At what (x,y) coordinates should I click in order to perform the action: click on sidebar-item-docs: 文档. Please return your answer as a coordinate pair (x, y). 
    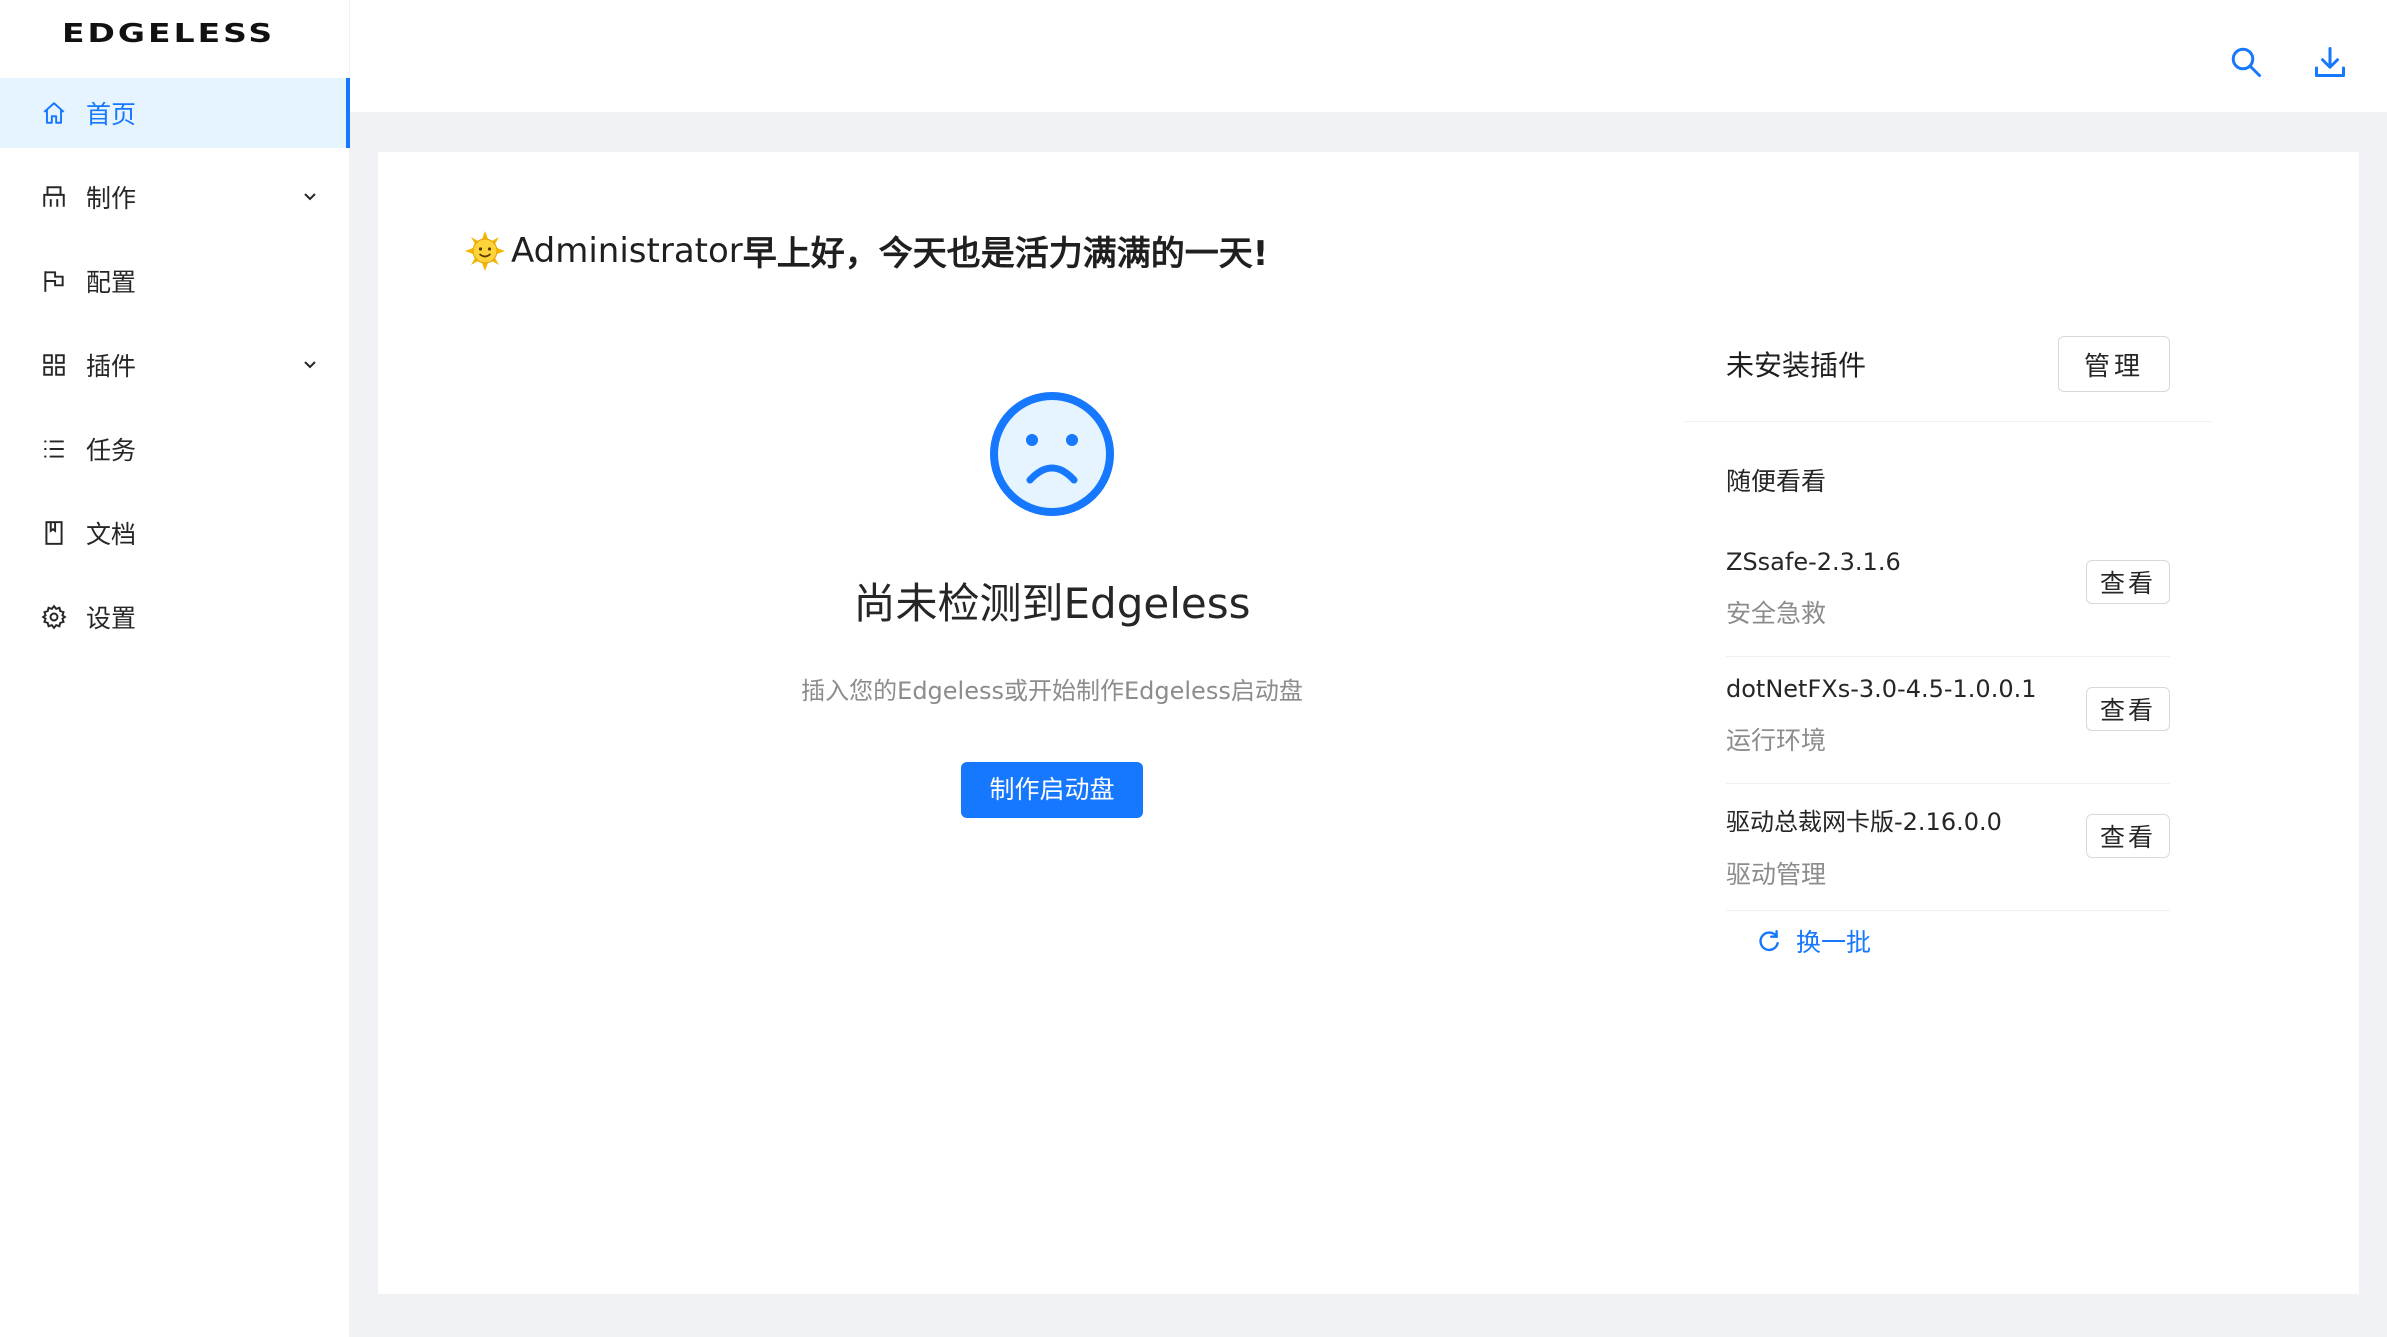
    Looking at the image, I should click on (175, 533).